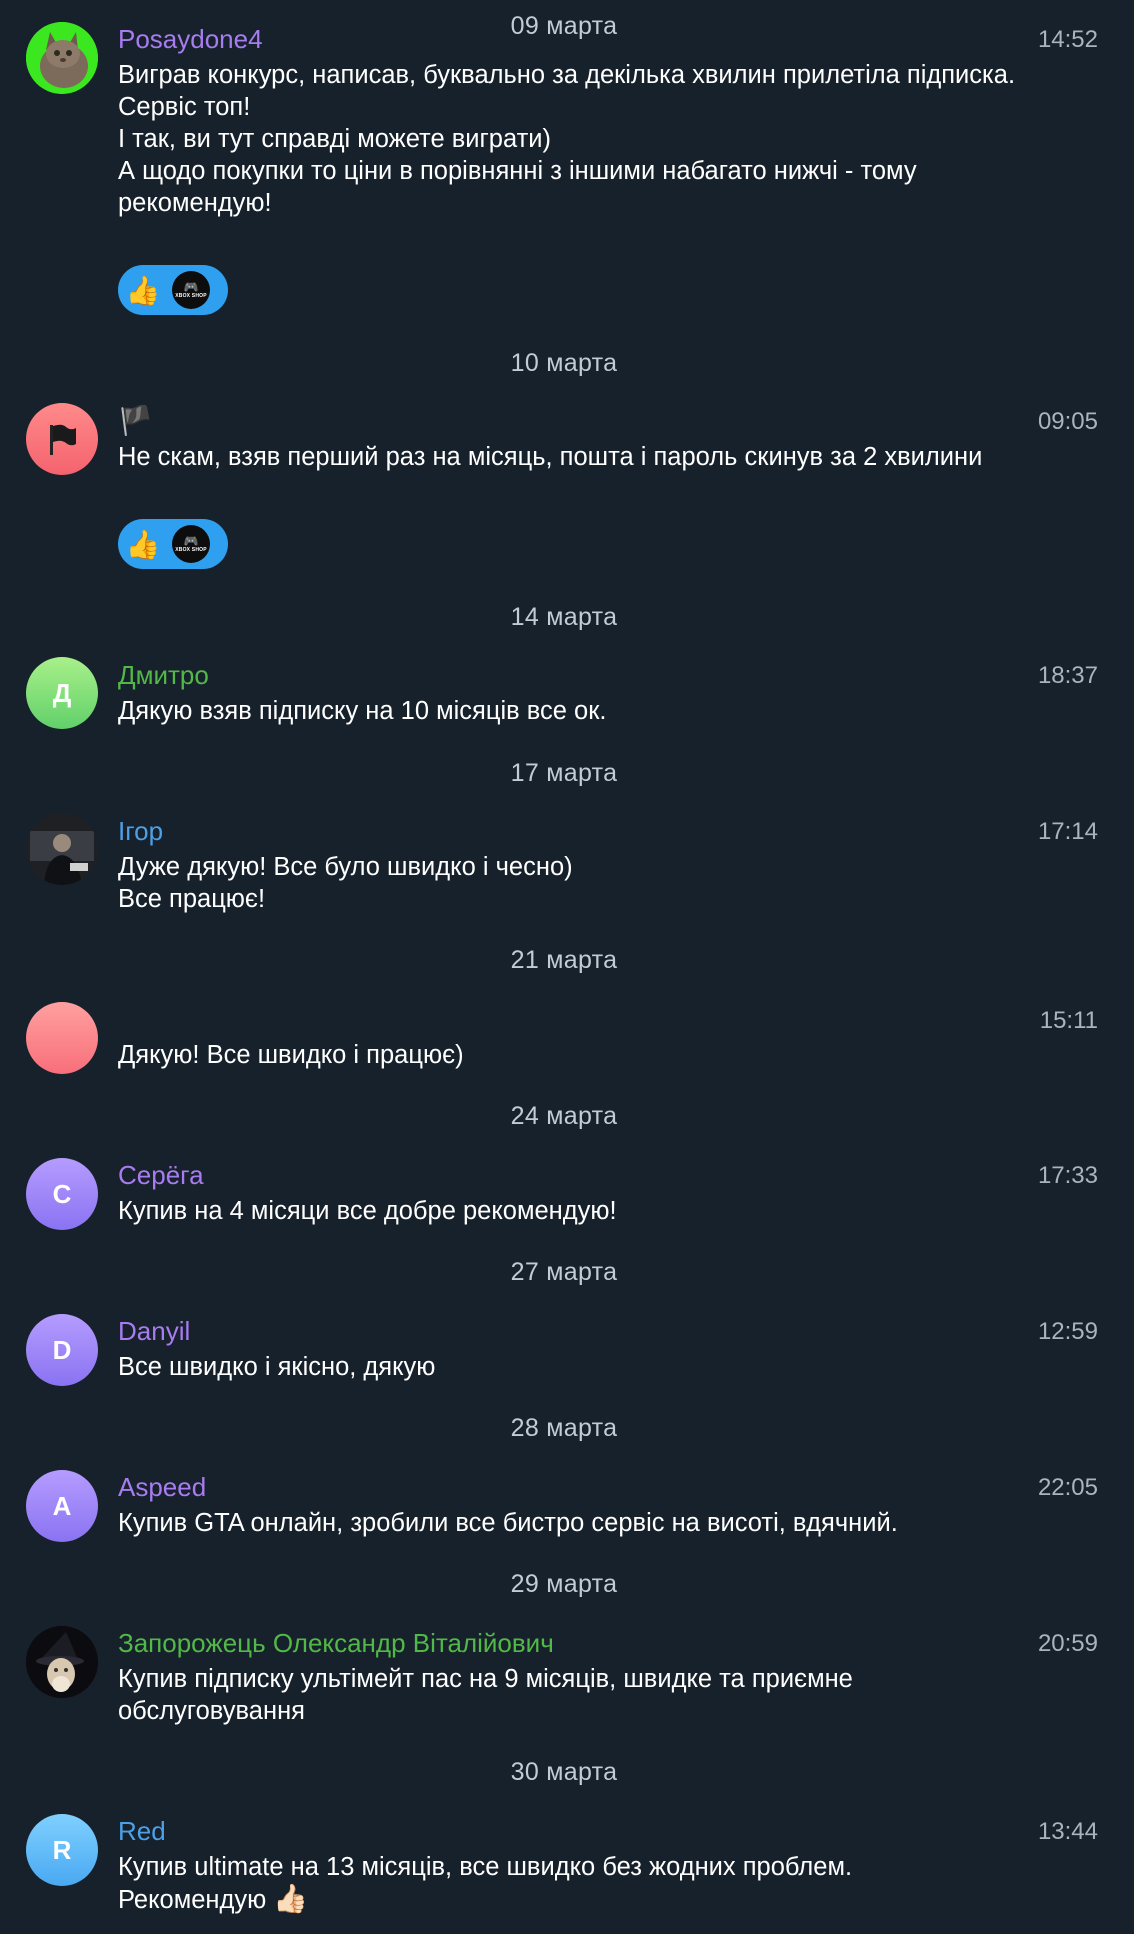  What do you see at coordinates (291, 1898) in the screenshot?
I see `thumbs-up-emoji: 👍🏻` at bounding box center [291, 1898].